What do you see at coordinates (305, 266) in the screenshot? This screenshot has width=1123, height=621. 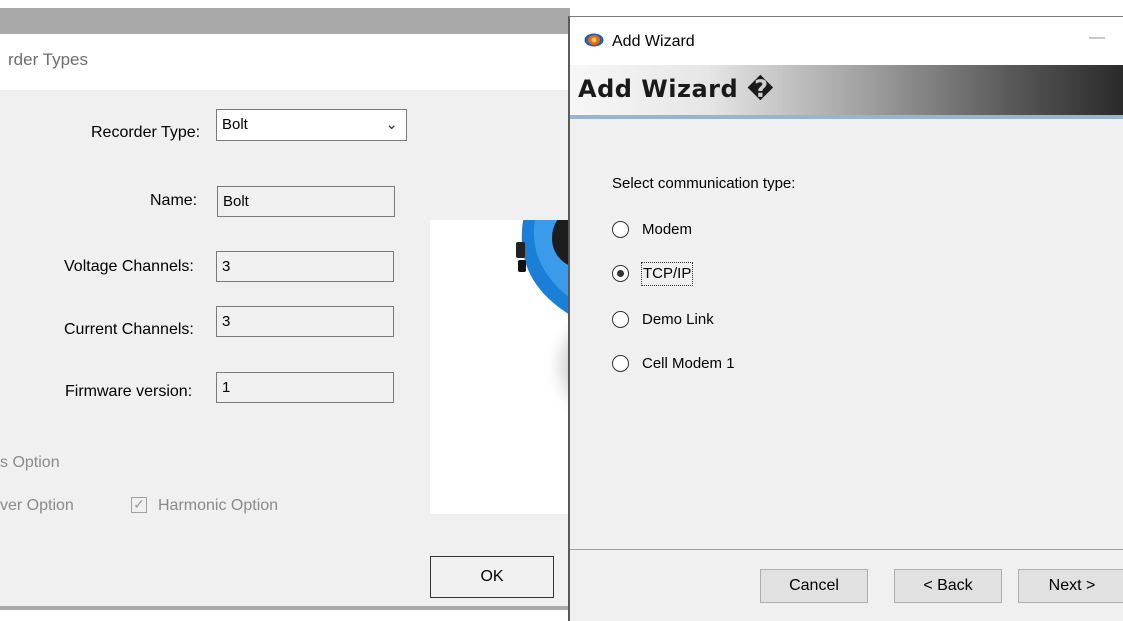 I see `voltage-channels-field: 3` at bounding box center [305, 266].